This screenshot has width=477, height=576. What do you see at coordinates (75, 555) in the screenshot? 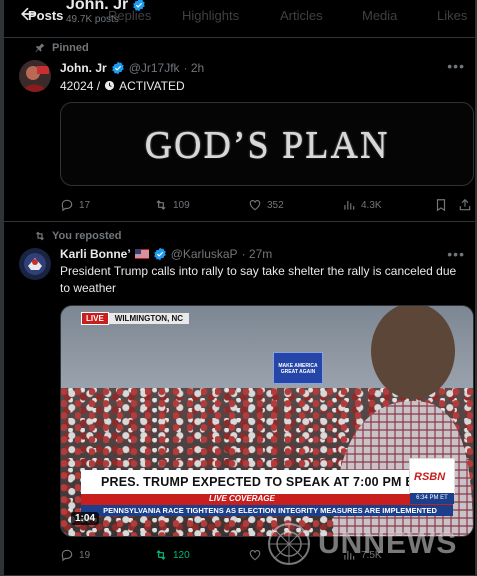
I see `reply-button: 19` at bounding box center [75, 555].